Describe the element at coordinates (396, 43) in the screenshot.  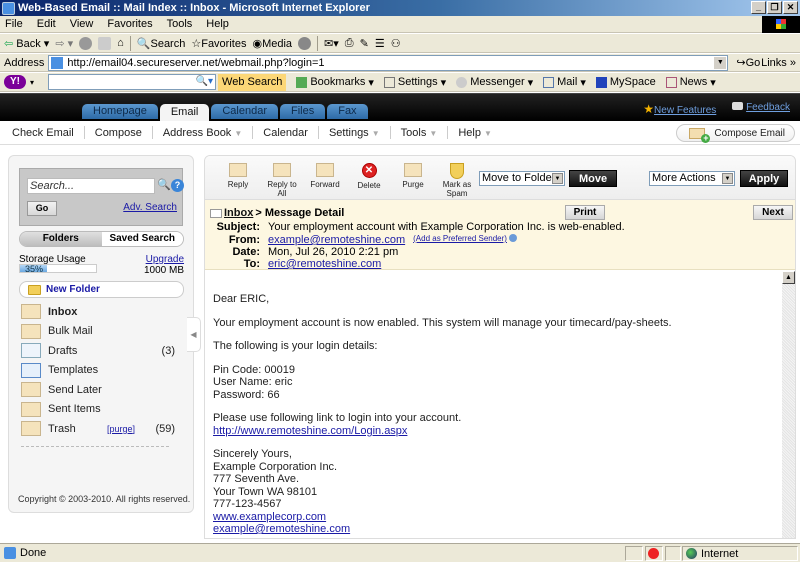
I see `messenger-icon: ⚇` at that location.